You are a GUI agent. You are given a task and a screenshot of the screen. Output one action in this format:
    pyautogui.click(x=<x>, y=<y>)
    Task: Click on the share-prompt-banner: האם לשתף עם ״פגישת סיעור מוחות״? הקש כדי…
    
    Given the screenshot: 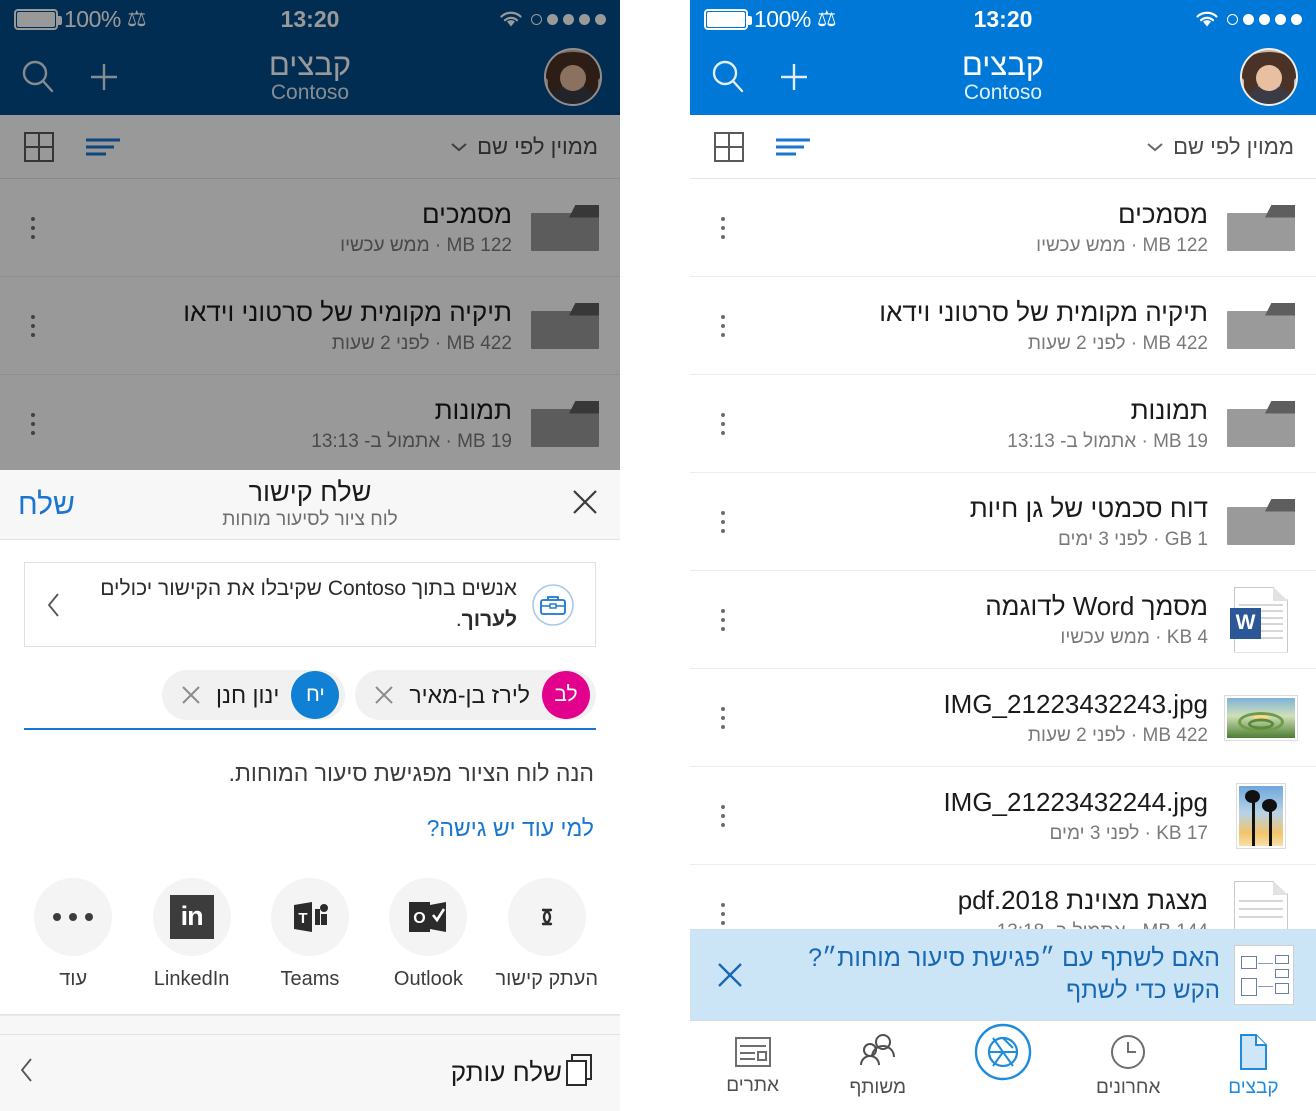 What is the action you would take?
    pyautogui.click(x=1003, y=974)
    